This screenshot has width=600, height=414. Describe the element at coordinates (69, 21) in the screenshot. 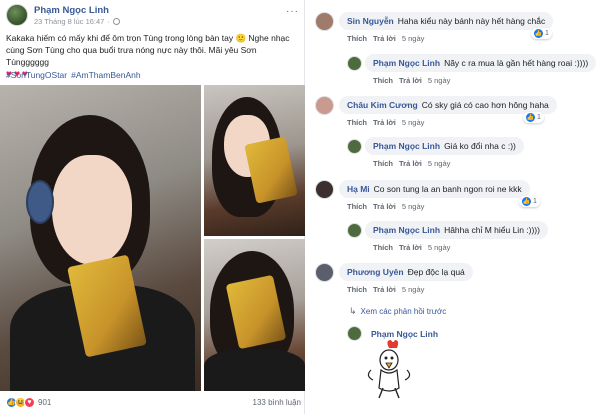

I see `post-timestamp: 23 Tháng 8 lúc 16:47` at that location.